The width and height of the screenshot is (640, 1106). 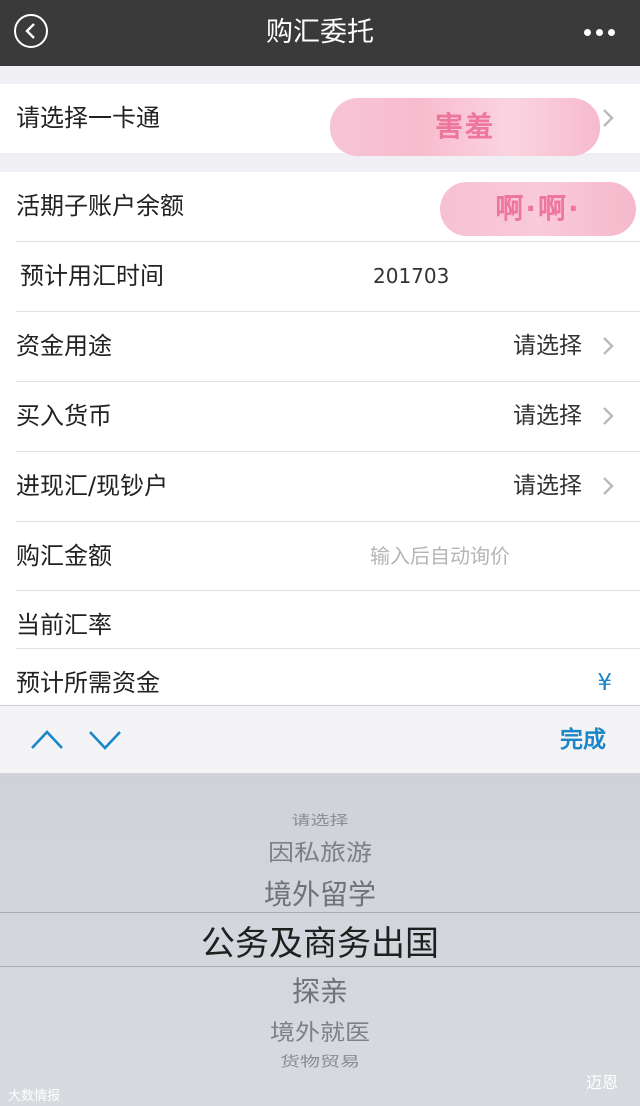 I want to click on picker-toolbar: 完成, so click(x=320, y=739).